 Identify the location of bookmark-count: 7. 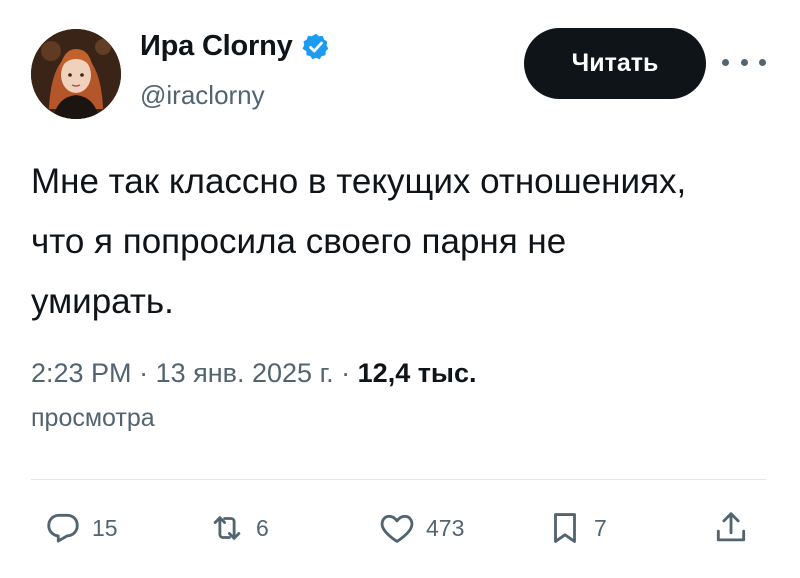
(600, 527).